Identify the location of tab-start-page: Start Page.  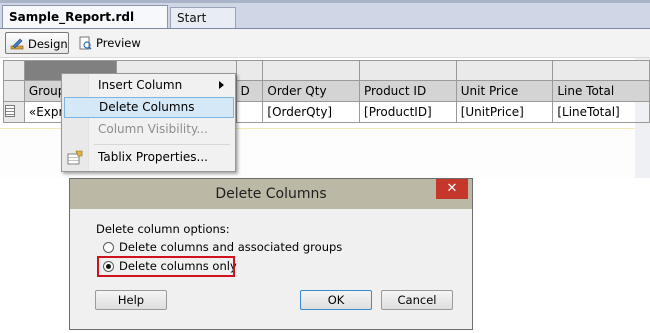
(203, 26).